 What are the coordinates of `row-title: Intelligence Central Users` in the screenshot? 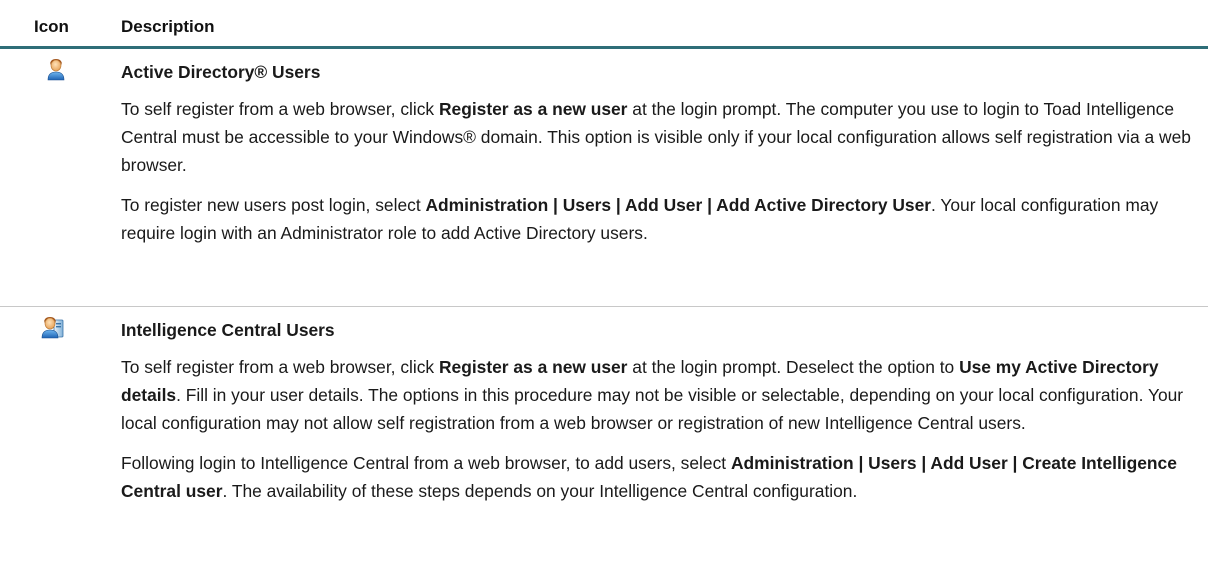 It's located at (228, 330).